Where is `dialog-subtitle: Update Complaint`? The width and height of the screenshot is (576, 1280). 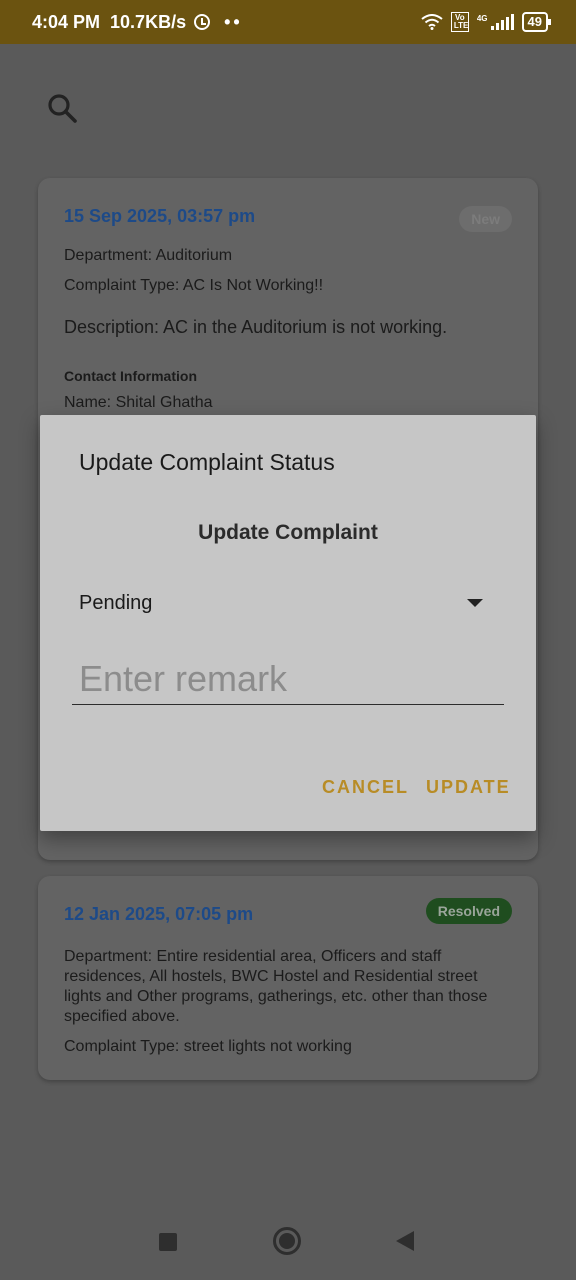 dialog-subtitle: Update Complaint is located at coordinates (288, 532).